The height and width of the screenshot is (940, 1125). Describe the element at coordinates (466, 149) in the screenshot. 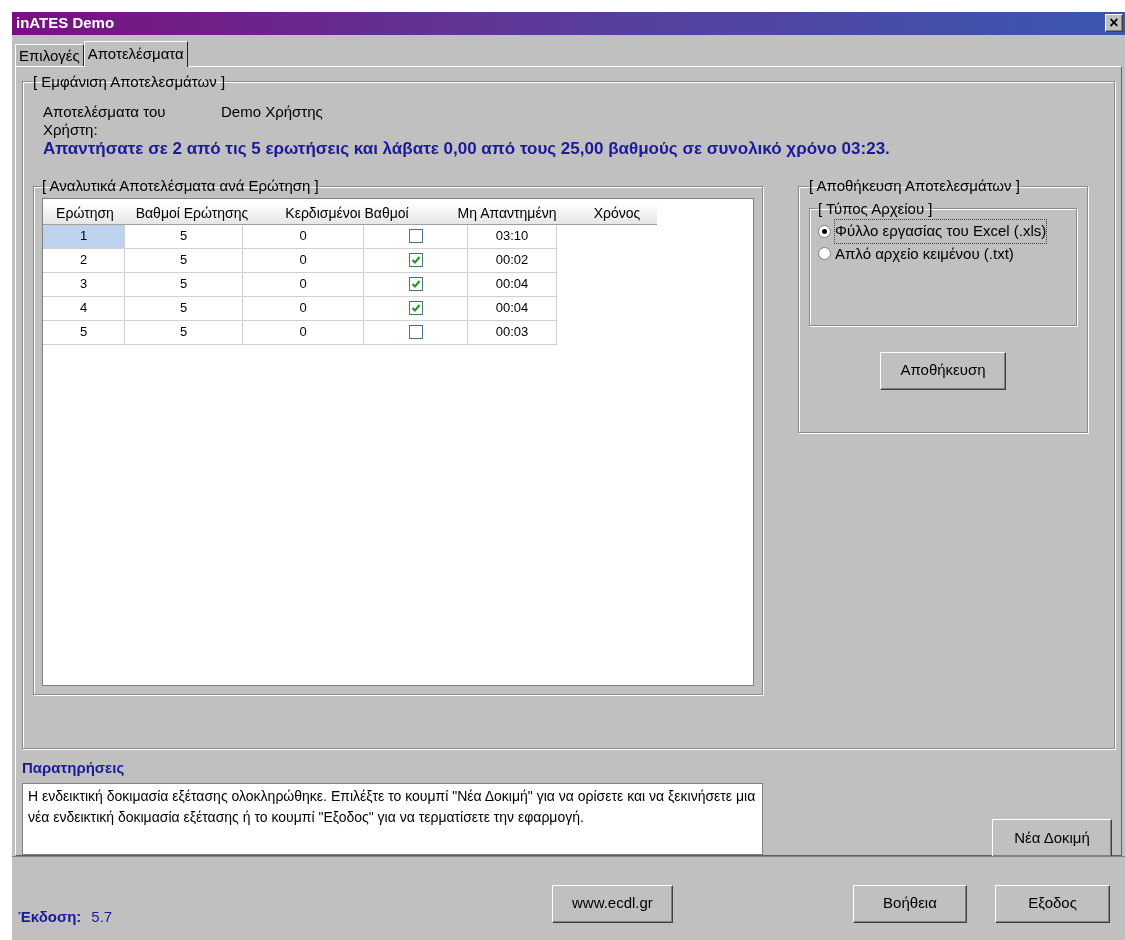

I see `results-summary: Απαντήσατε σε 2 από τις 5 ερωτήσεις και λάβατε 0,00 από τους 25,00 βαθμούς σε συνολικό χρόνο 03:23.` at that location.